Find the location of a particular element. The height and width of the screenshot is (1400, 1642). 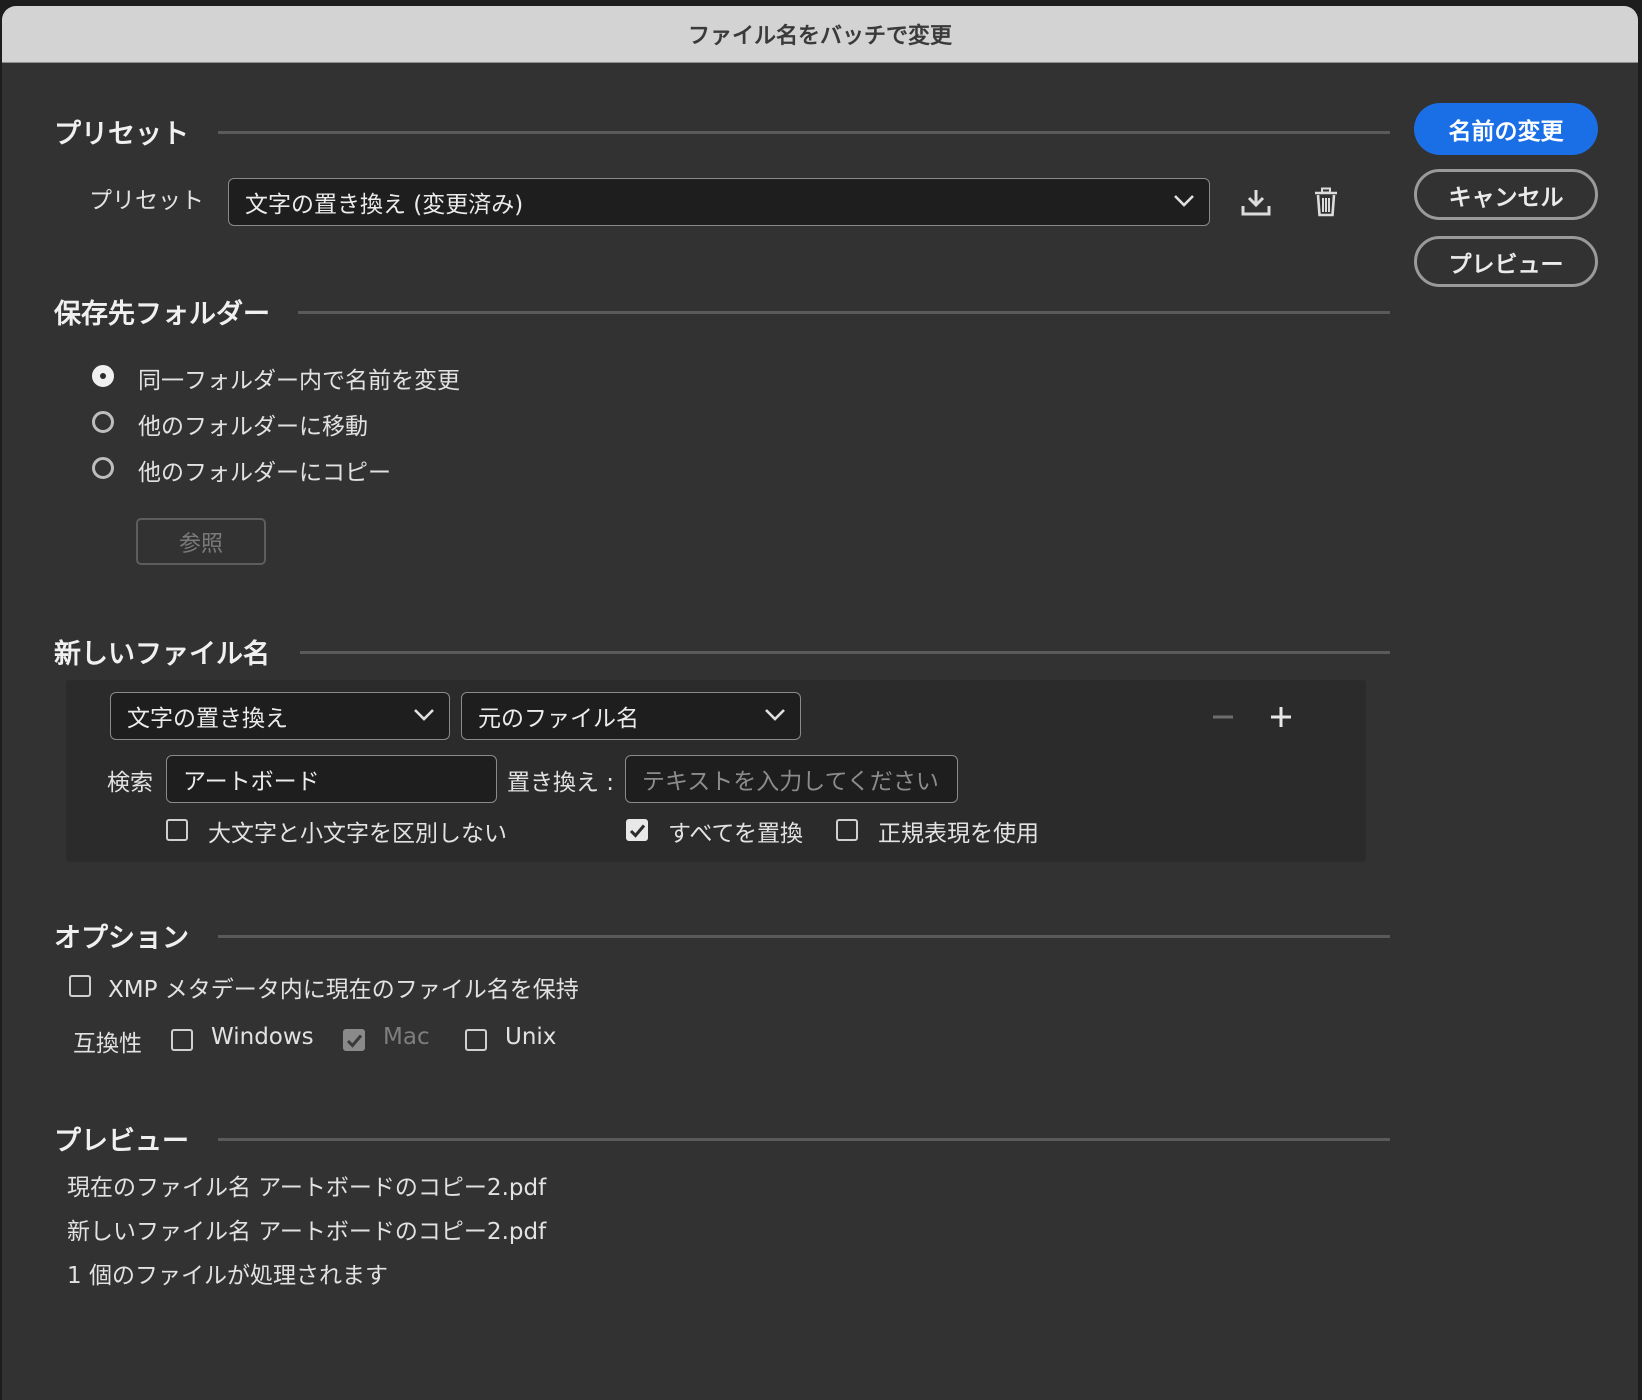

compat-windows-checkbox is located at coordinates (182, 1040).